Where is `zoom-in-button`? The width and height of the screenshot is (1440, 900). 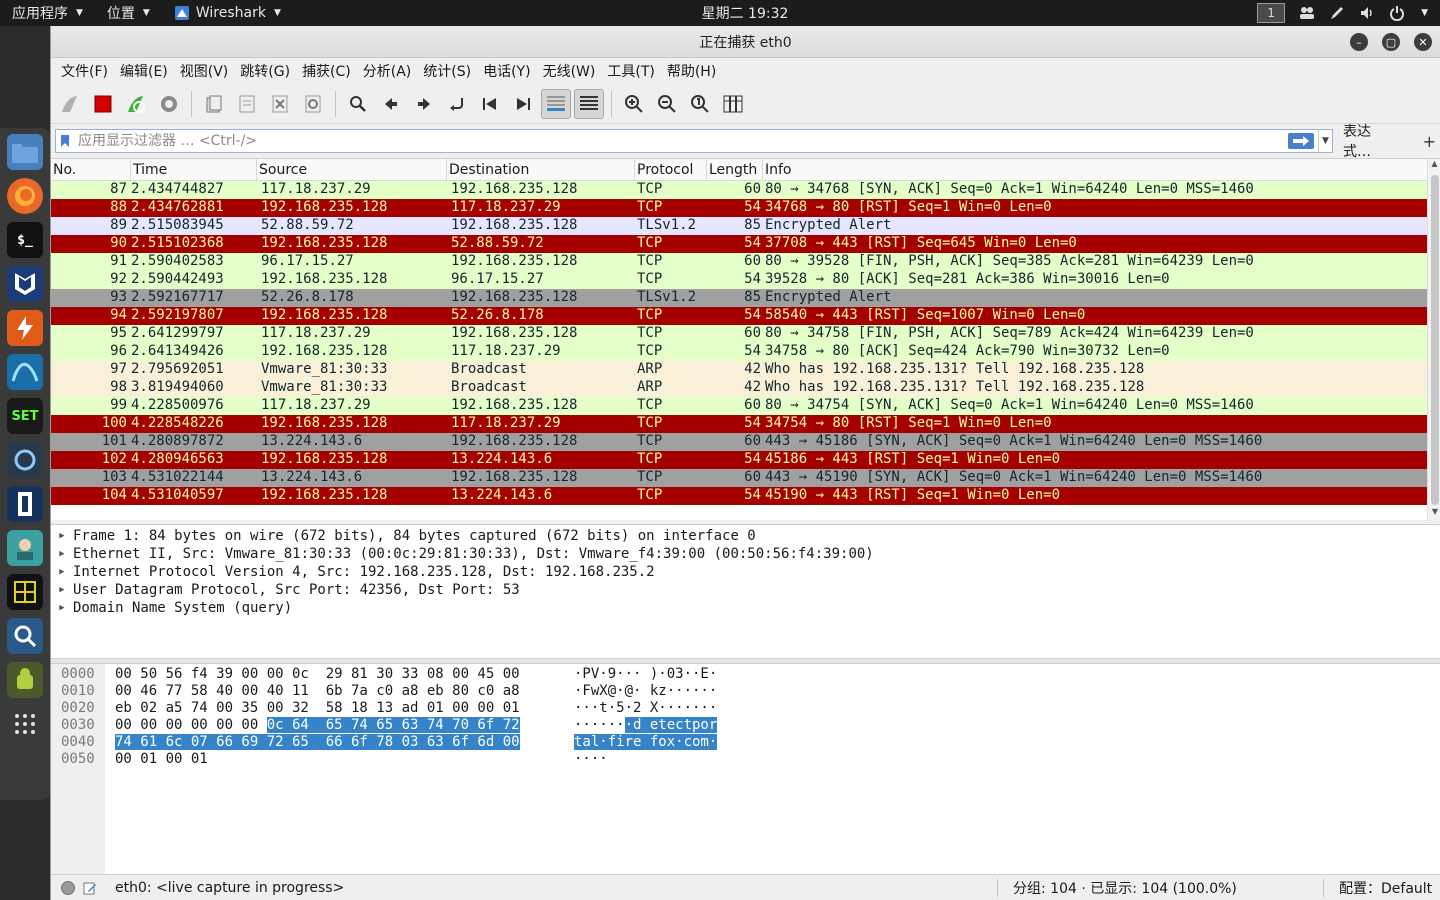
zoom-in-button is located at coordinates (634, 104).